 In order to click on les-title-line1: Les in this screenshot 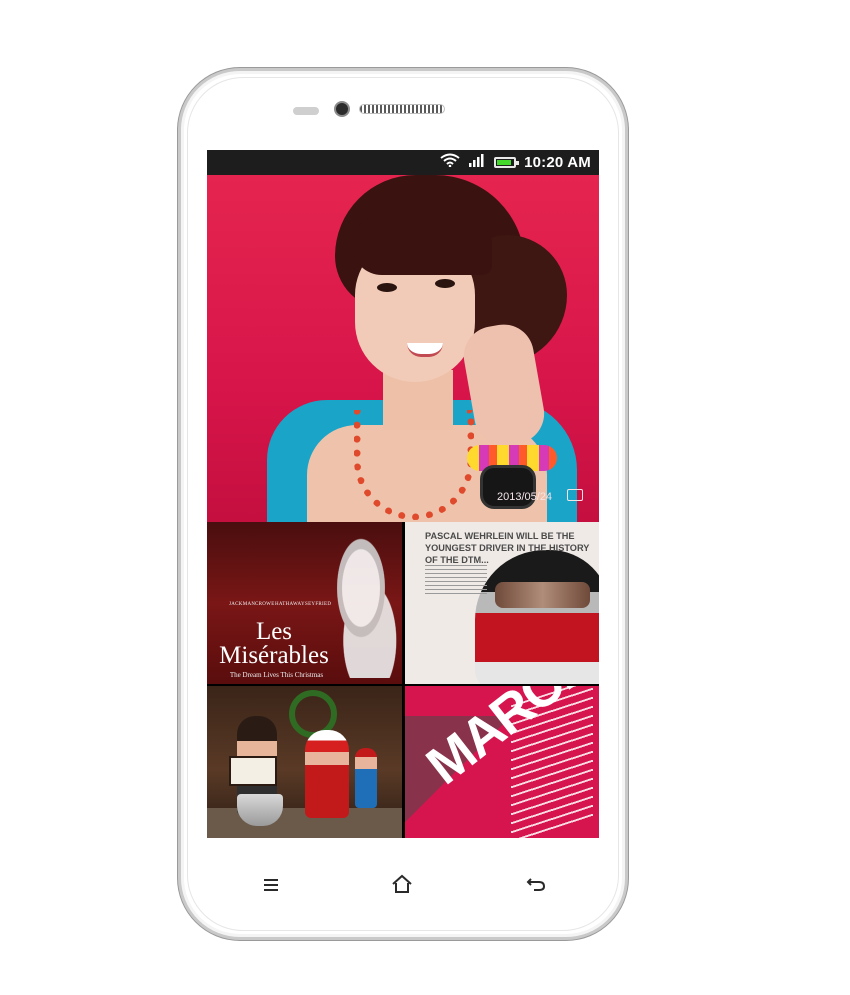, I will do `click(274, 631)`.